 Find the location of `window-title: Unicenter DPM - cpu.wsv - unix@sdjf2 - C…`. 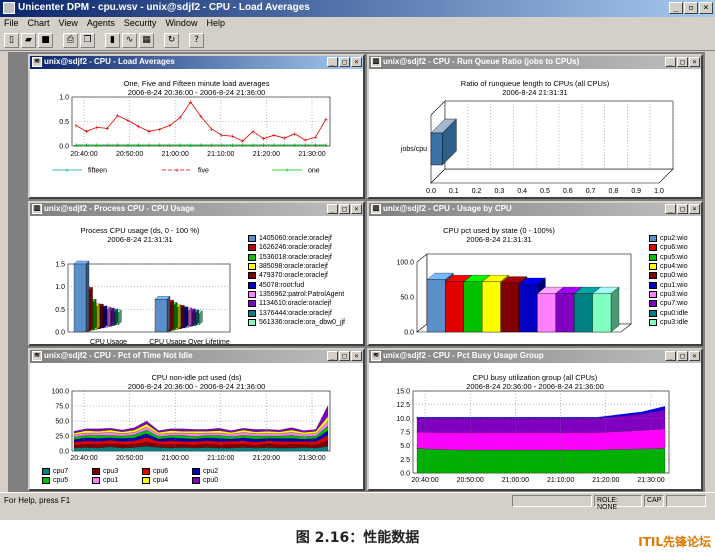

window-title: Unicenter DPM - cpu.wsv - unix@sdjf2 - C… is located at coordinates (164, 7).